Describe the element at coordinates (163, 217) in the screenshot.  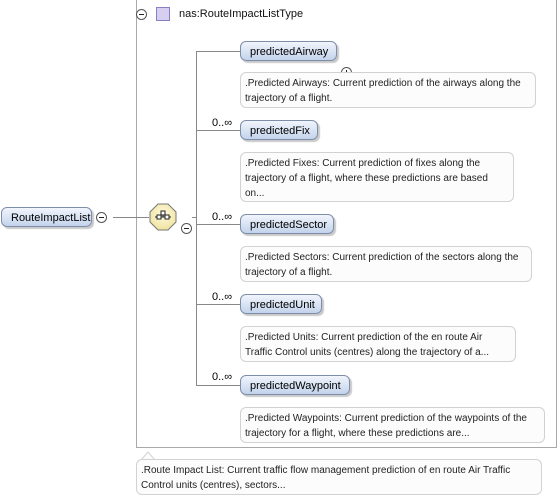
I see `sequence-compositor-icon` at that location.